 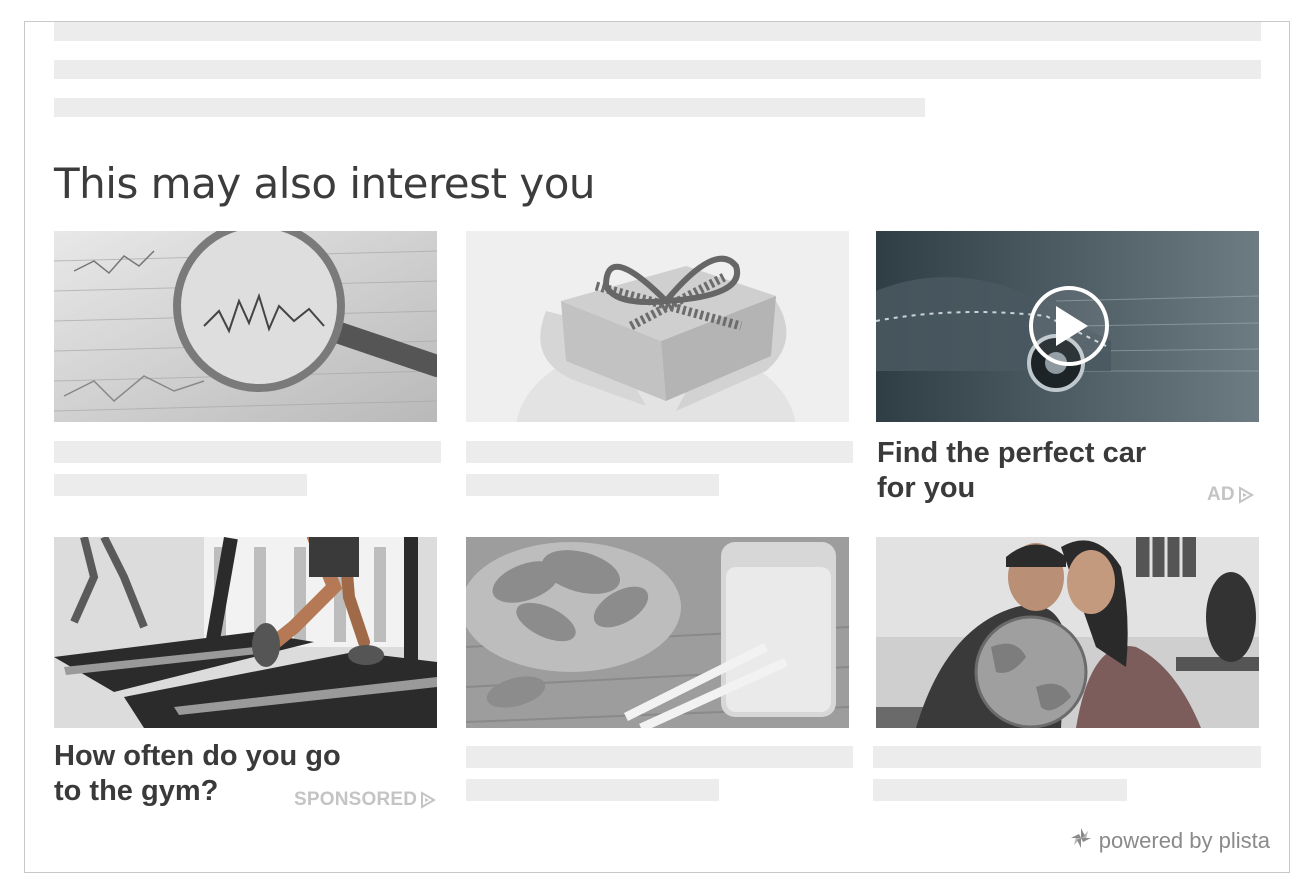 I want to click on card-image-gym, so click(x=245, y=632).